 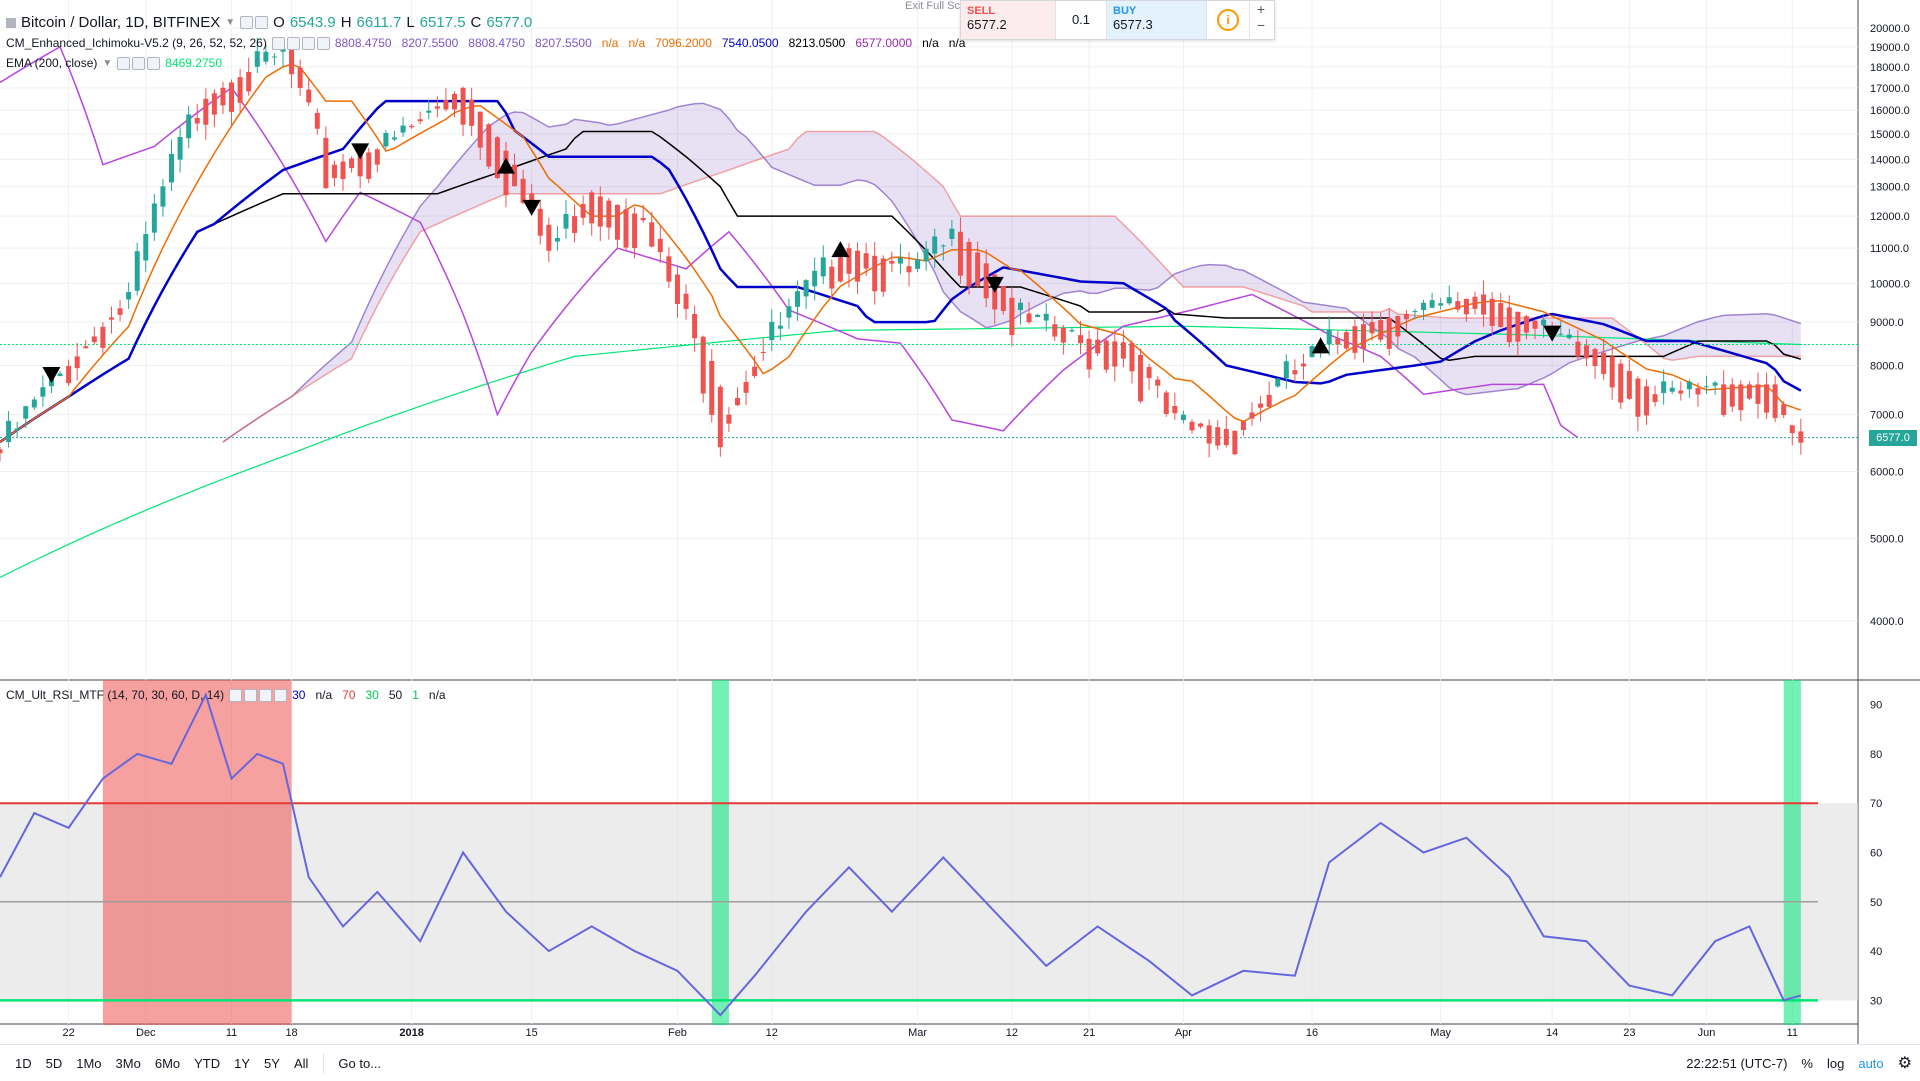 What do you see at coordinates (772, 1033) in the screenshot?
I see `time-tick-label: 12` at bounding box center [772, 1033].